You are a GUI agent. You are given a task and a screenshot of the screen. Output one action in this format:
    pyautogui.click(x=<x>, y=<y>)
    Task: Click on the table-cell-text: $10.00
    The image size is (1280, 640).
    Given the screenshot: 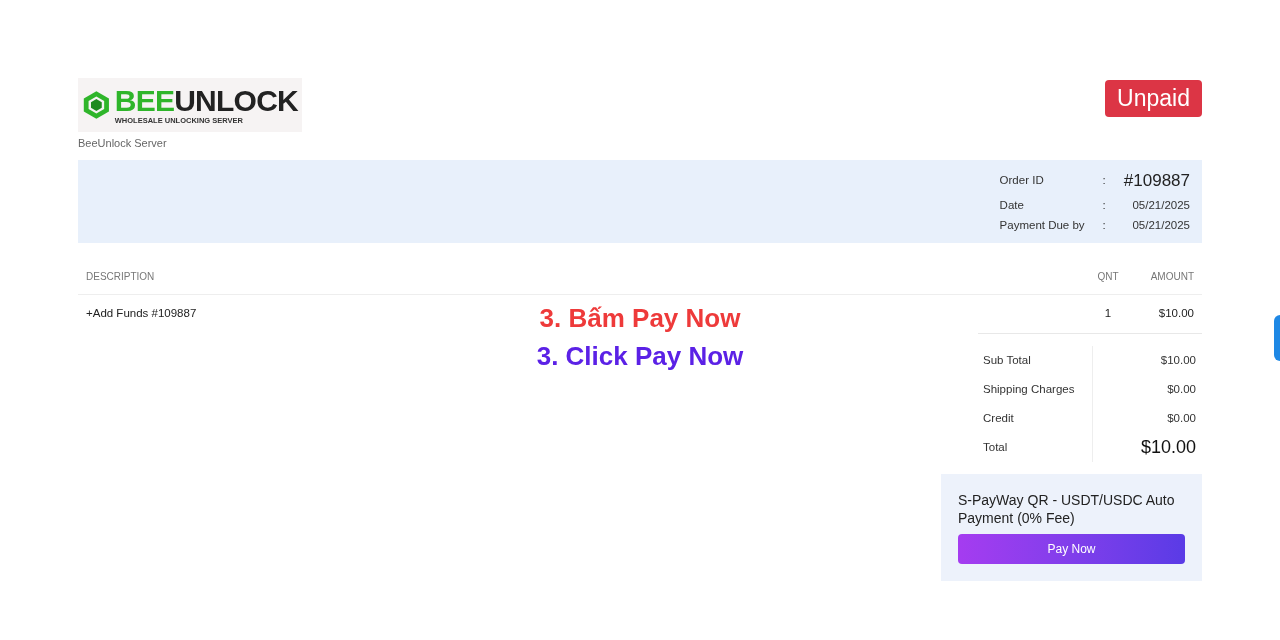 What is the action you would take?
    pyautogui.click(x=1175, y=313)
    